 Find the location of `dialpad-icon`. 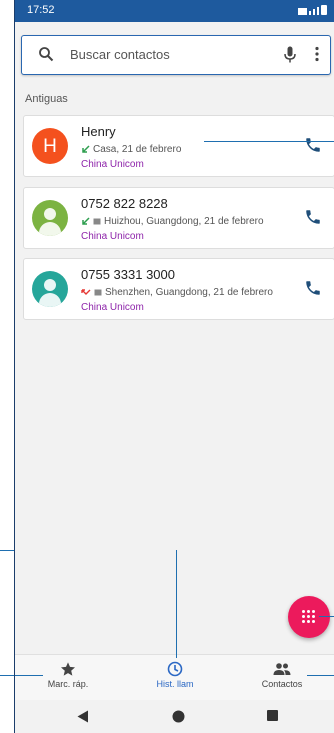

dialpad-icon is located at coordinates (309, 617).